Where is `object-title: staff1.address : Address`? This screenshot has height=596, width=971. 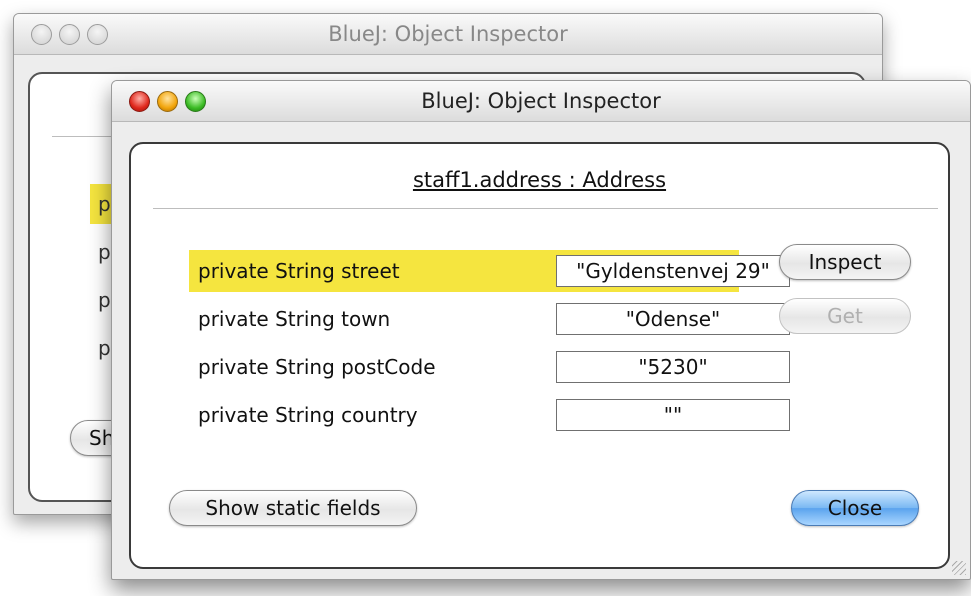 object-title: staff1.address : Address is located at coordinates (539, 180).